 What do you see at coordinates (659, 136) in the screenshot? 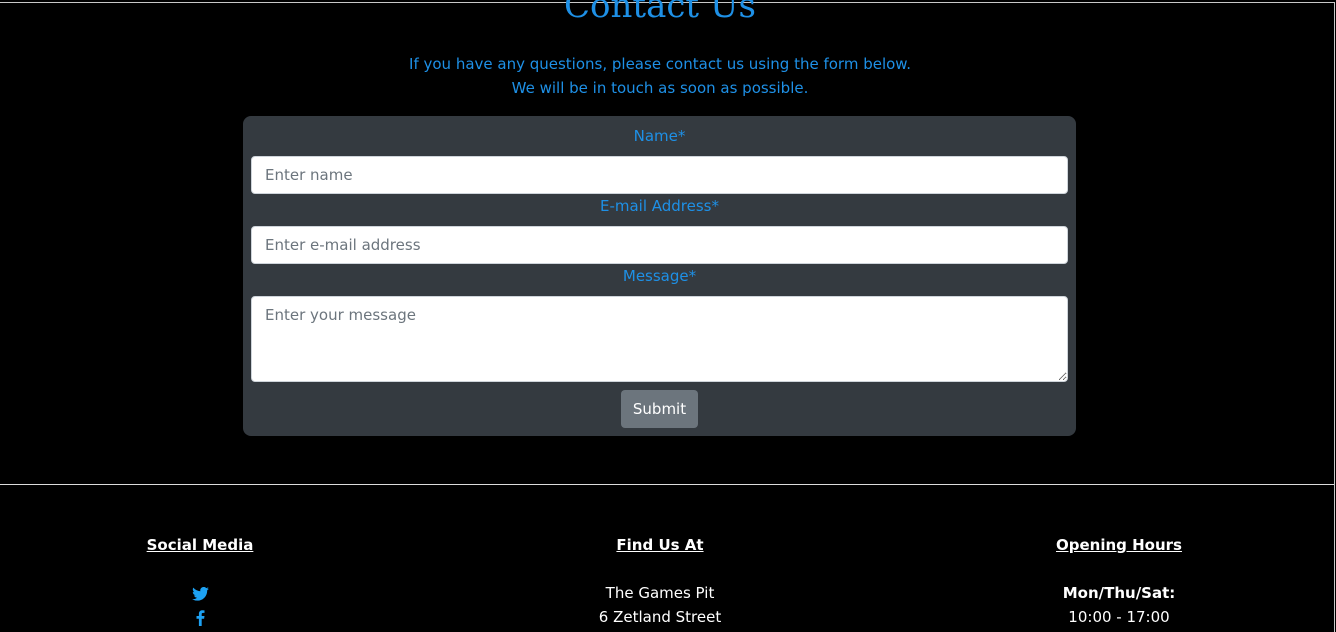
I see `name-label: Name*` at bounding box center [659, 136].